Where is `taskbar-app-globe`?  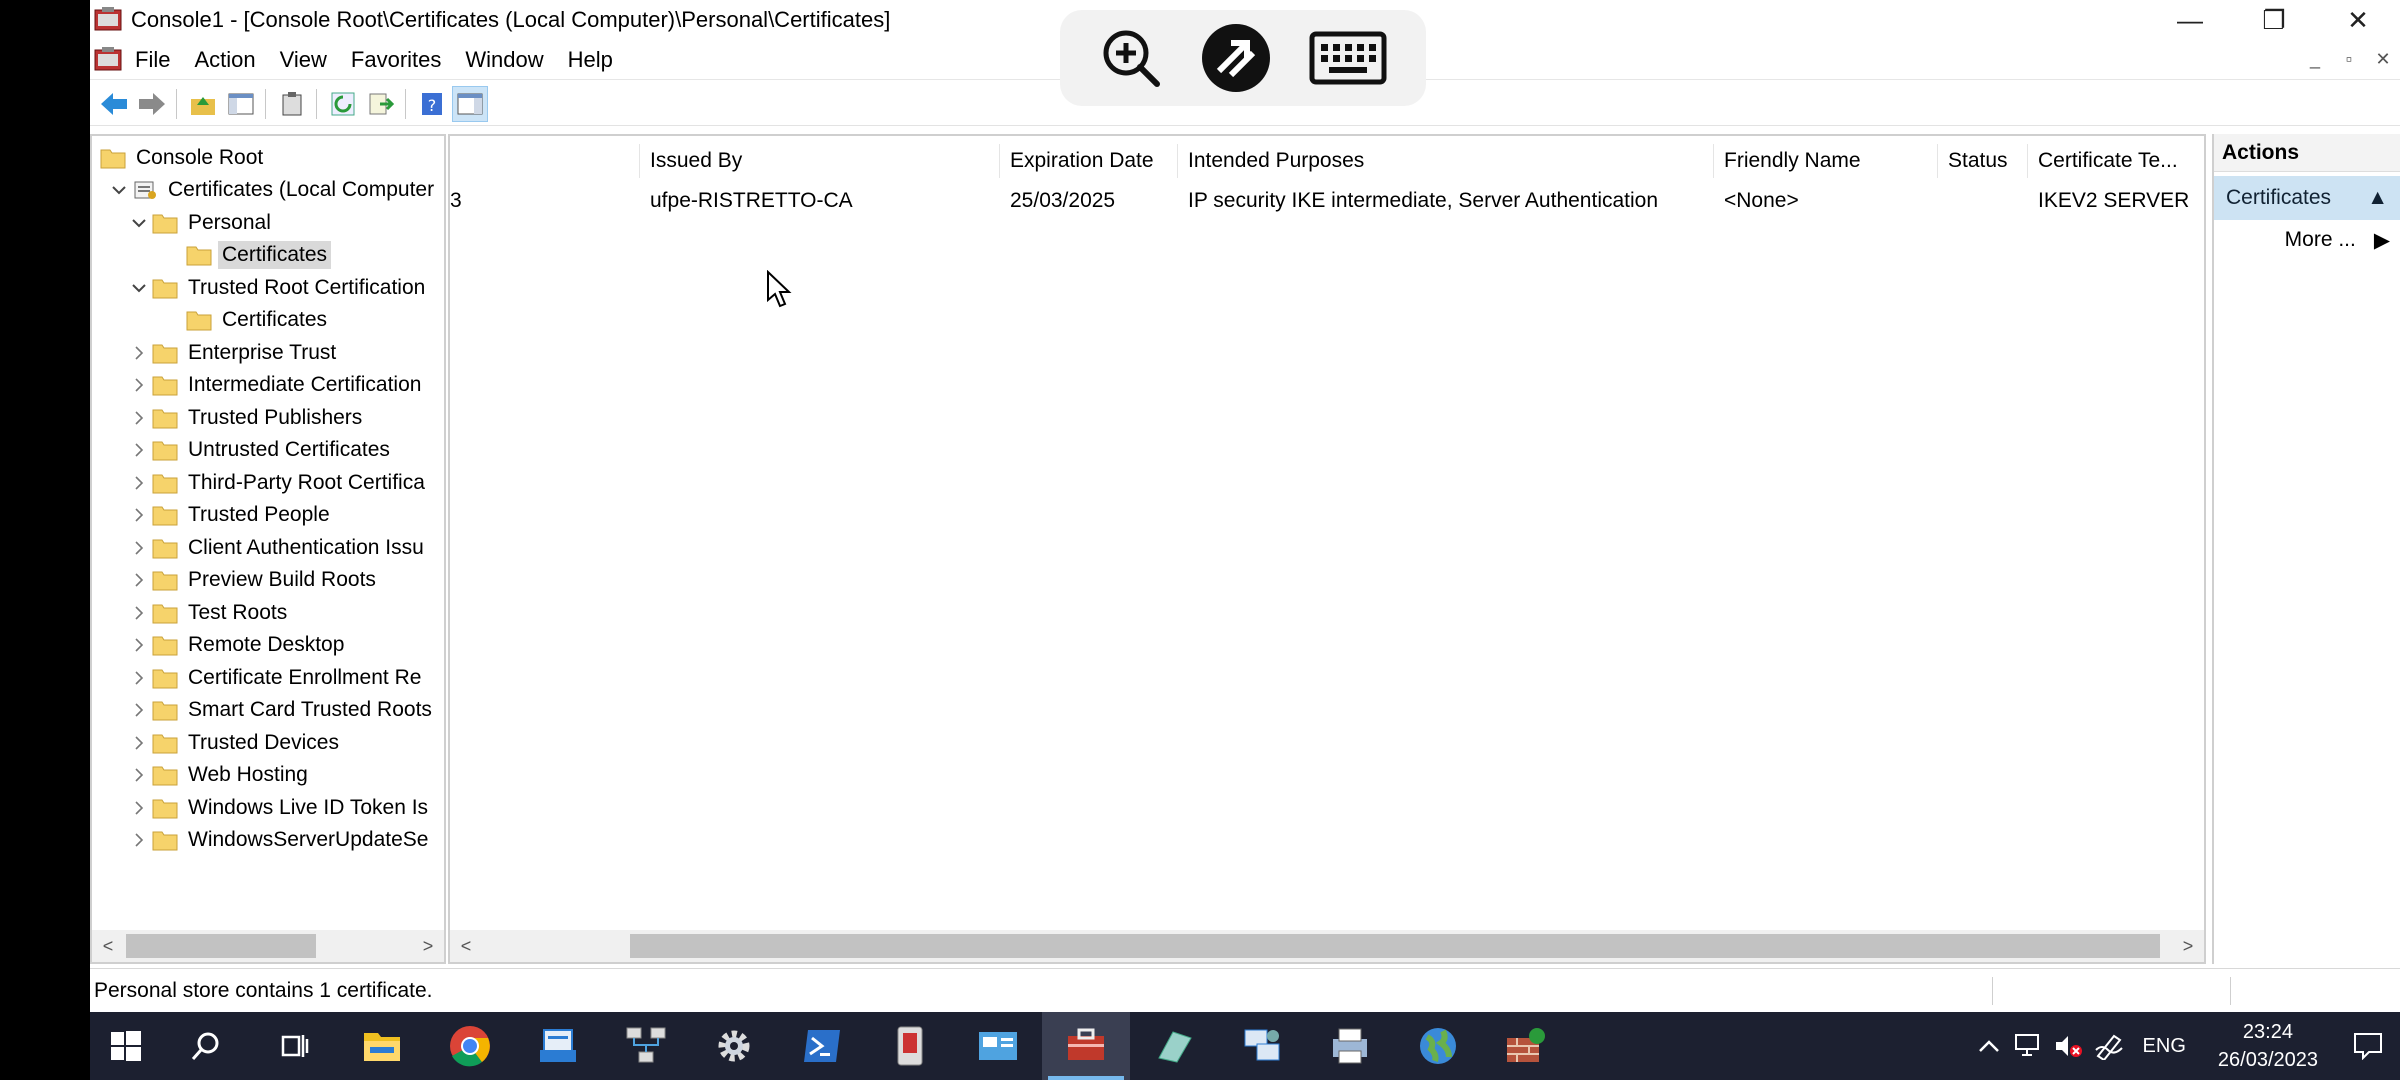
taskbar-app-globe is located at coordinates (1438, 1046).